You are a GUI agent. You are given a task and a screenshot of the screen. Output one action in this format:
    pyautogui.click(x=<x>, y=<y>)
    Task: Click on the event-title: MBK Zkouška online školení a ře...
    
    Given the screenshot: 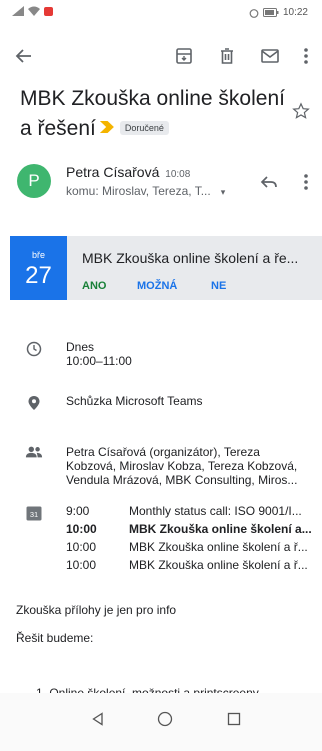 What is the action you would take?
    pyautogui.click(x=190, y=258)
    